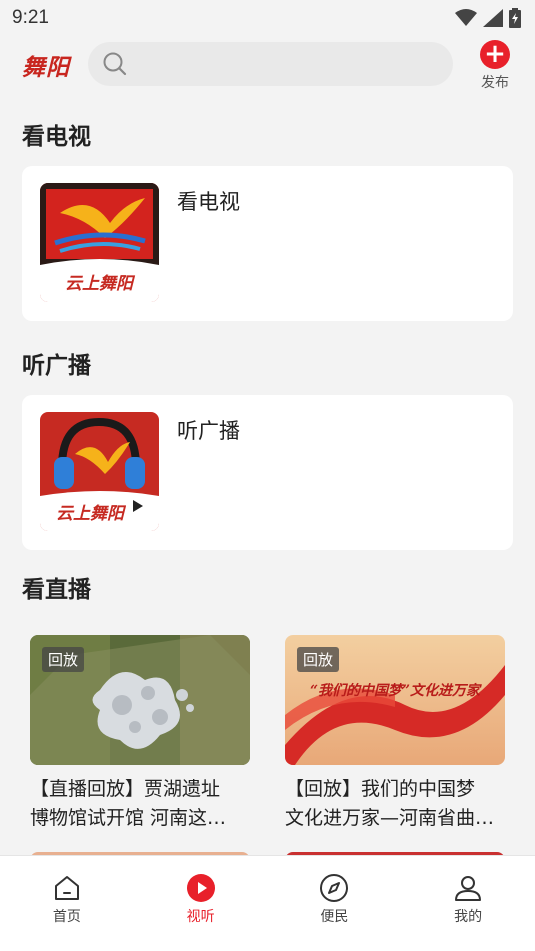 Image resolution: width=535 pixels, height=951 pixels. I want to click on top-header: 舞阳 + 发布, so click(267, 66).